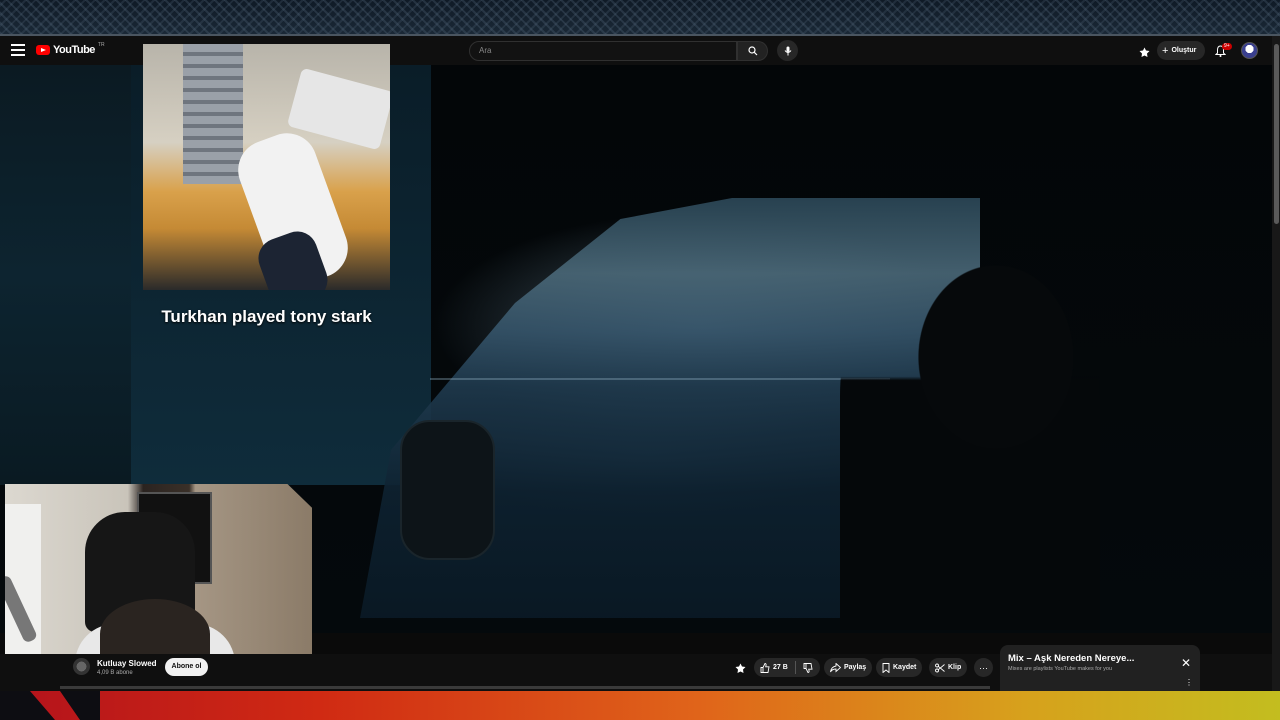 This screenshot has width=1280, height=720. What do you see at coordinates (660, 379) in the screenshot?
I see `video-scene-horizon` at bounding box center [660, 379].